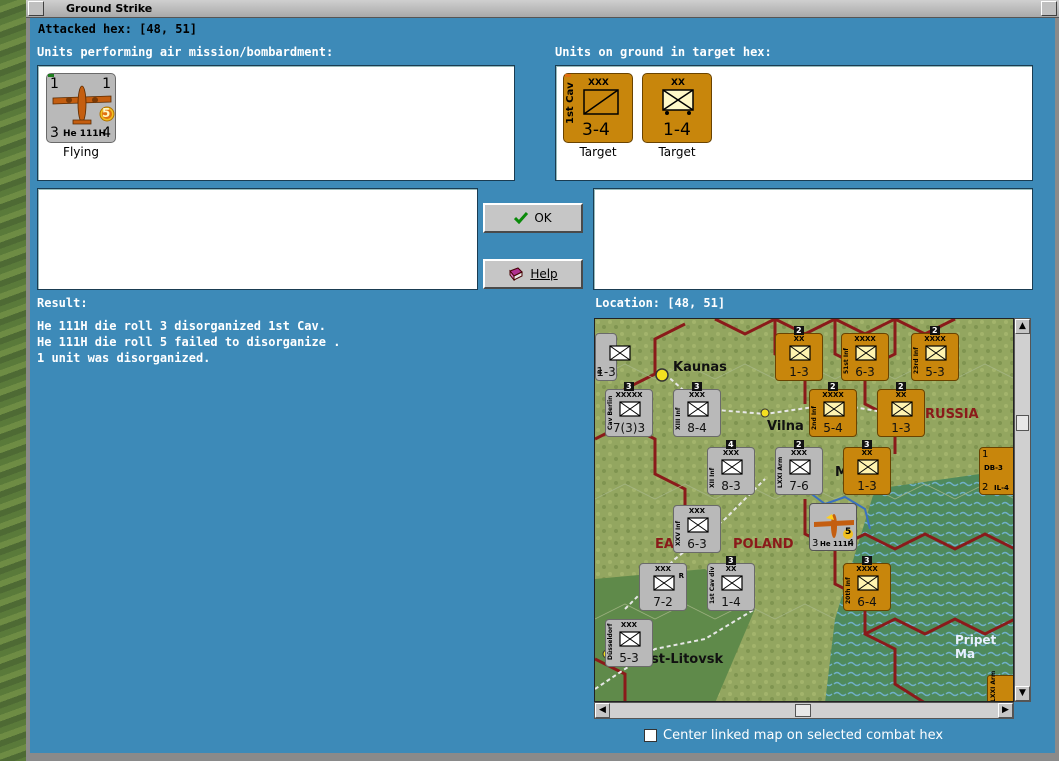 The image size is (1059, 761). Describe the element at coordinates (1005, 710) in the screenshot. I see `scroll-right-arrow-icon: ▶` at that location.